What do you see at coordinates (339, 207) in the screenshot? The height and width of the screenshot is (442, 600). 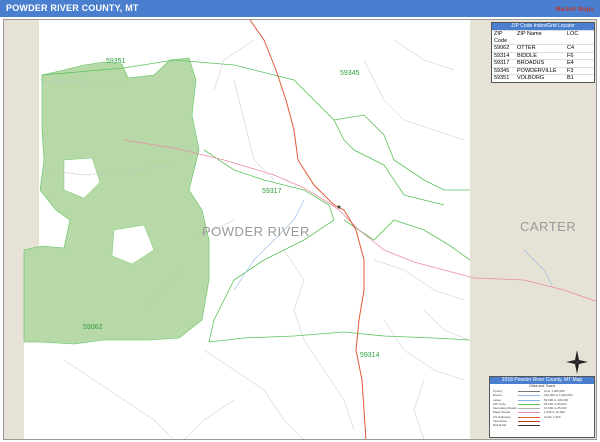 I see `town-marker` at bounding box center [339, 207].